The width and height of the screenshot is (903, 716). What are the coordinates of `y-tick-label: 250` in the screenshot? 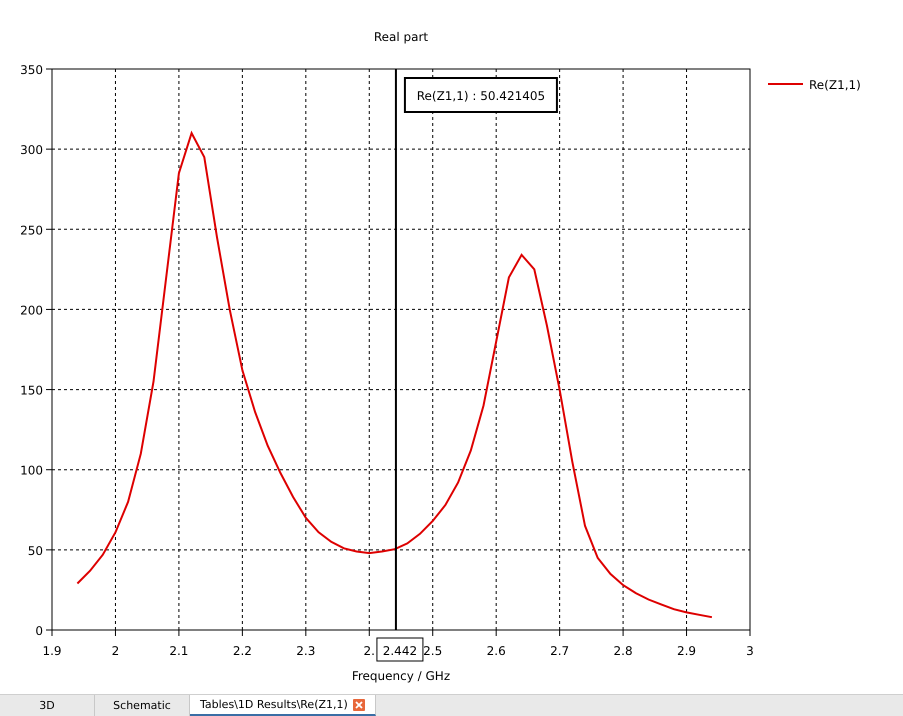 It's located at (31, 230).